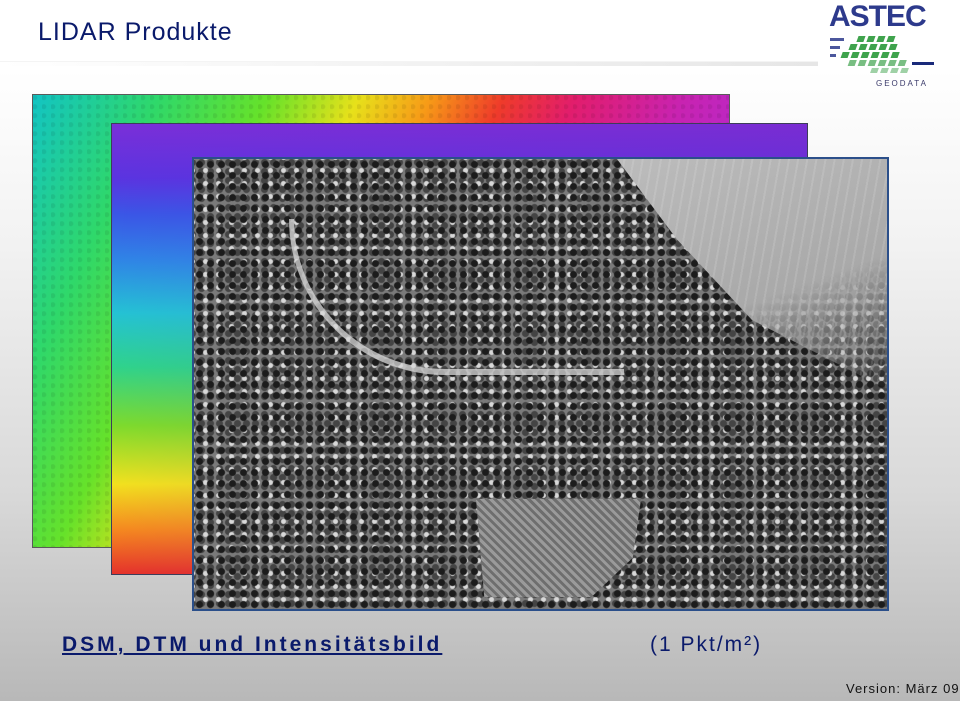  What do you see at coordinates (135, 32) in the screenshot?
I see `page-title: LIDAR Produkte` at bounding box center [135, 32].